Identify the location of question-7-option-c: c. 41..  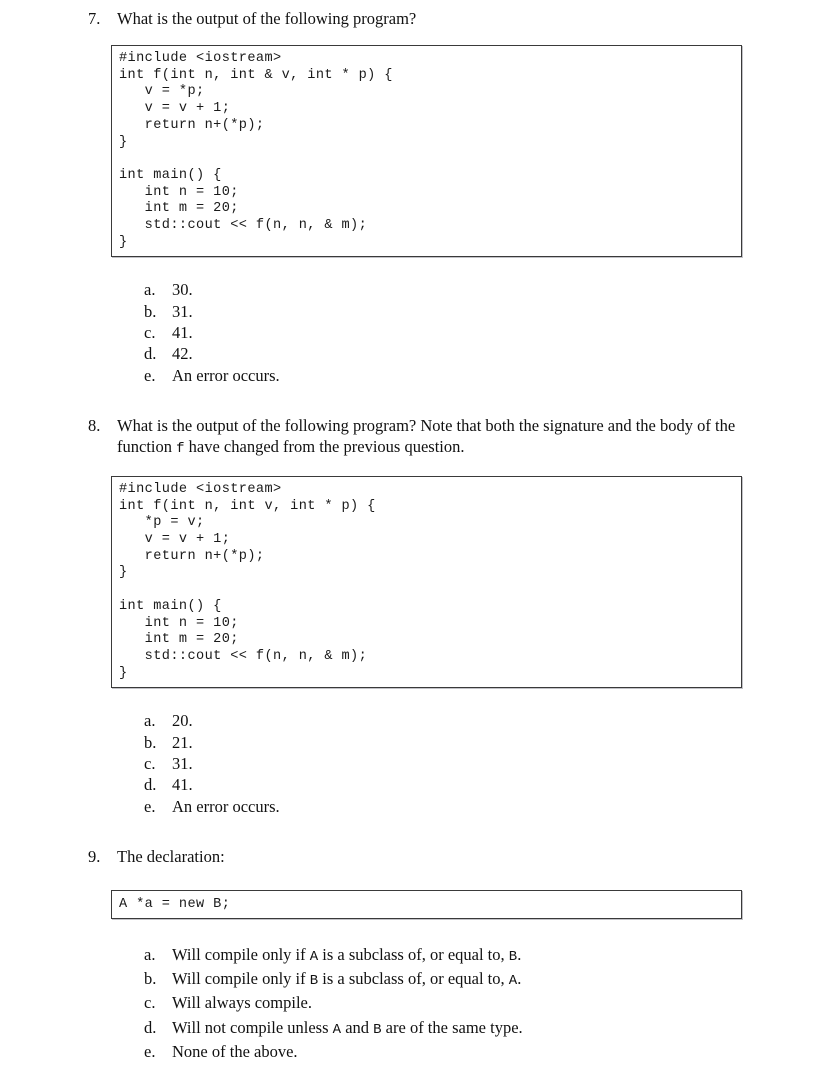
(412, 332).